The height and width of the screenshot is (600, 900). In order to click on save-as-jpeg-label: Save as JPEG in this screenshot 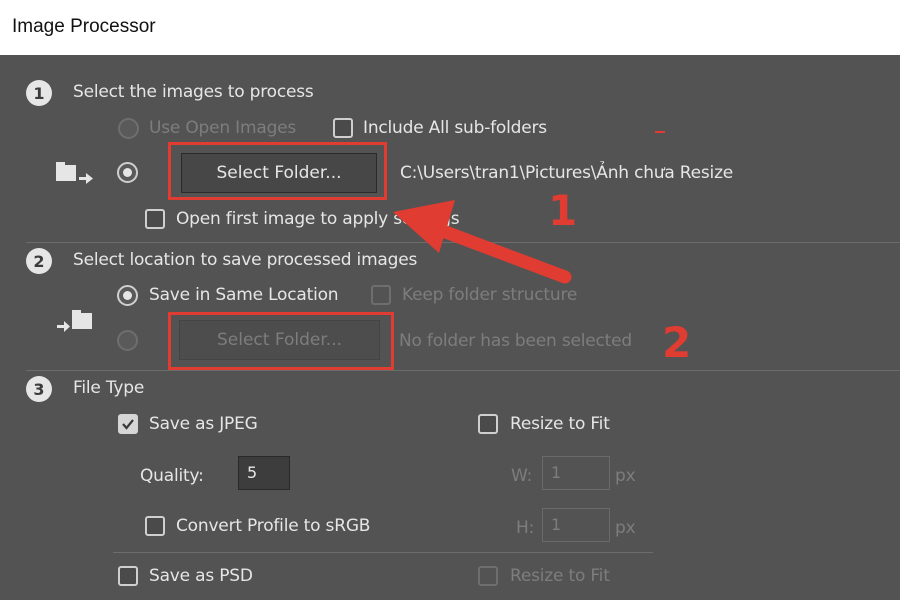, I will do `click(203, 424)`.